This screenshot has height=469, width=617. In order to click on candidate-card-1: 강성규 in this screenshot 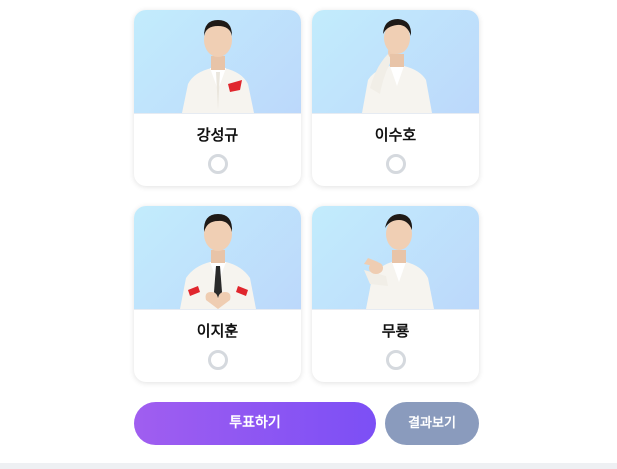, I will do `click(217, 98)`.